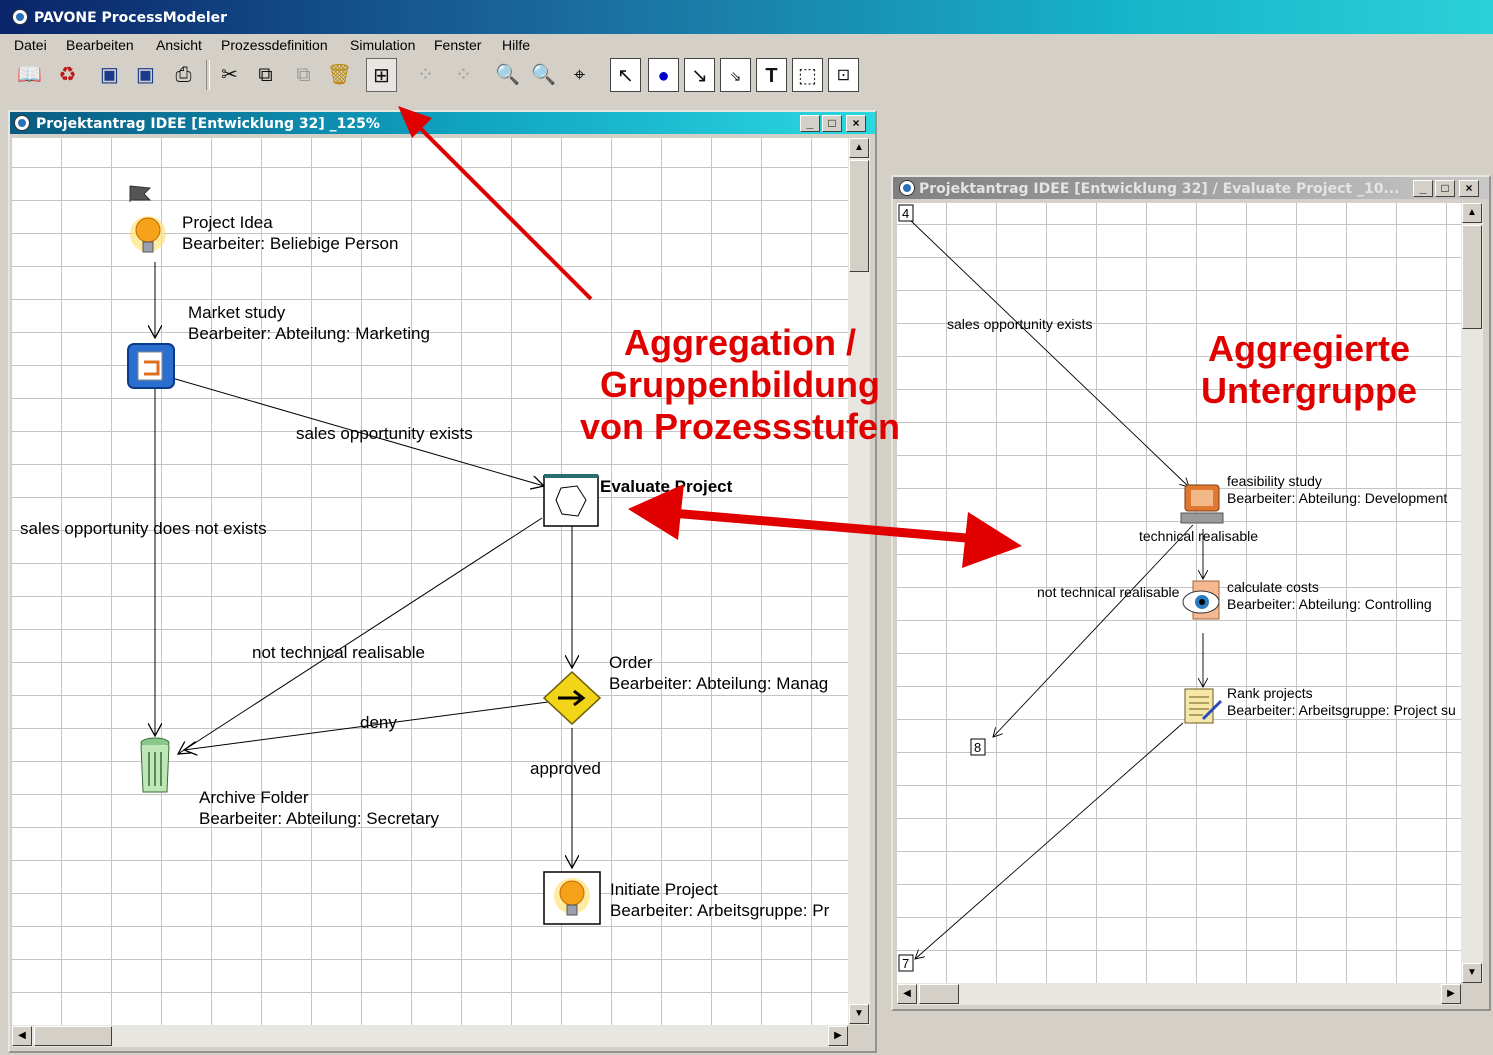 Image resolution: width=1493 pixels, height=1055 pixels. What do you see at coordinates (656, 512) in the screenshot?
I see `arrowhead-left` at bounding box center [656, 512].